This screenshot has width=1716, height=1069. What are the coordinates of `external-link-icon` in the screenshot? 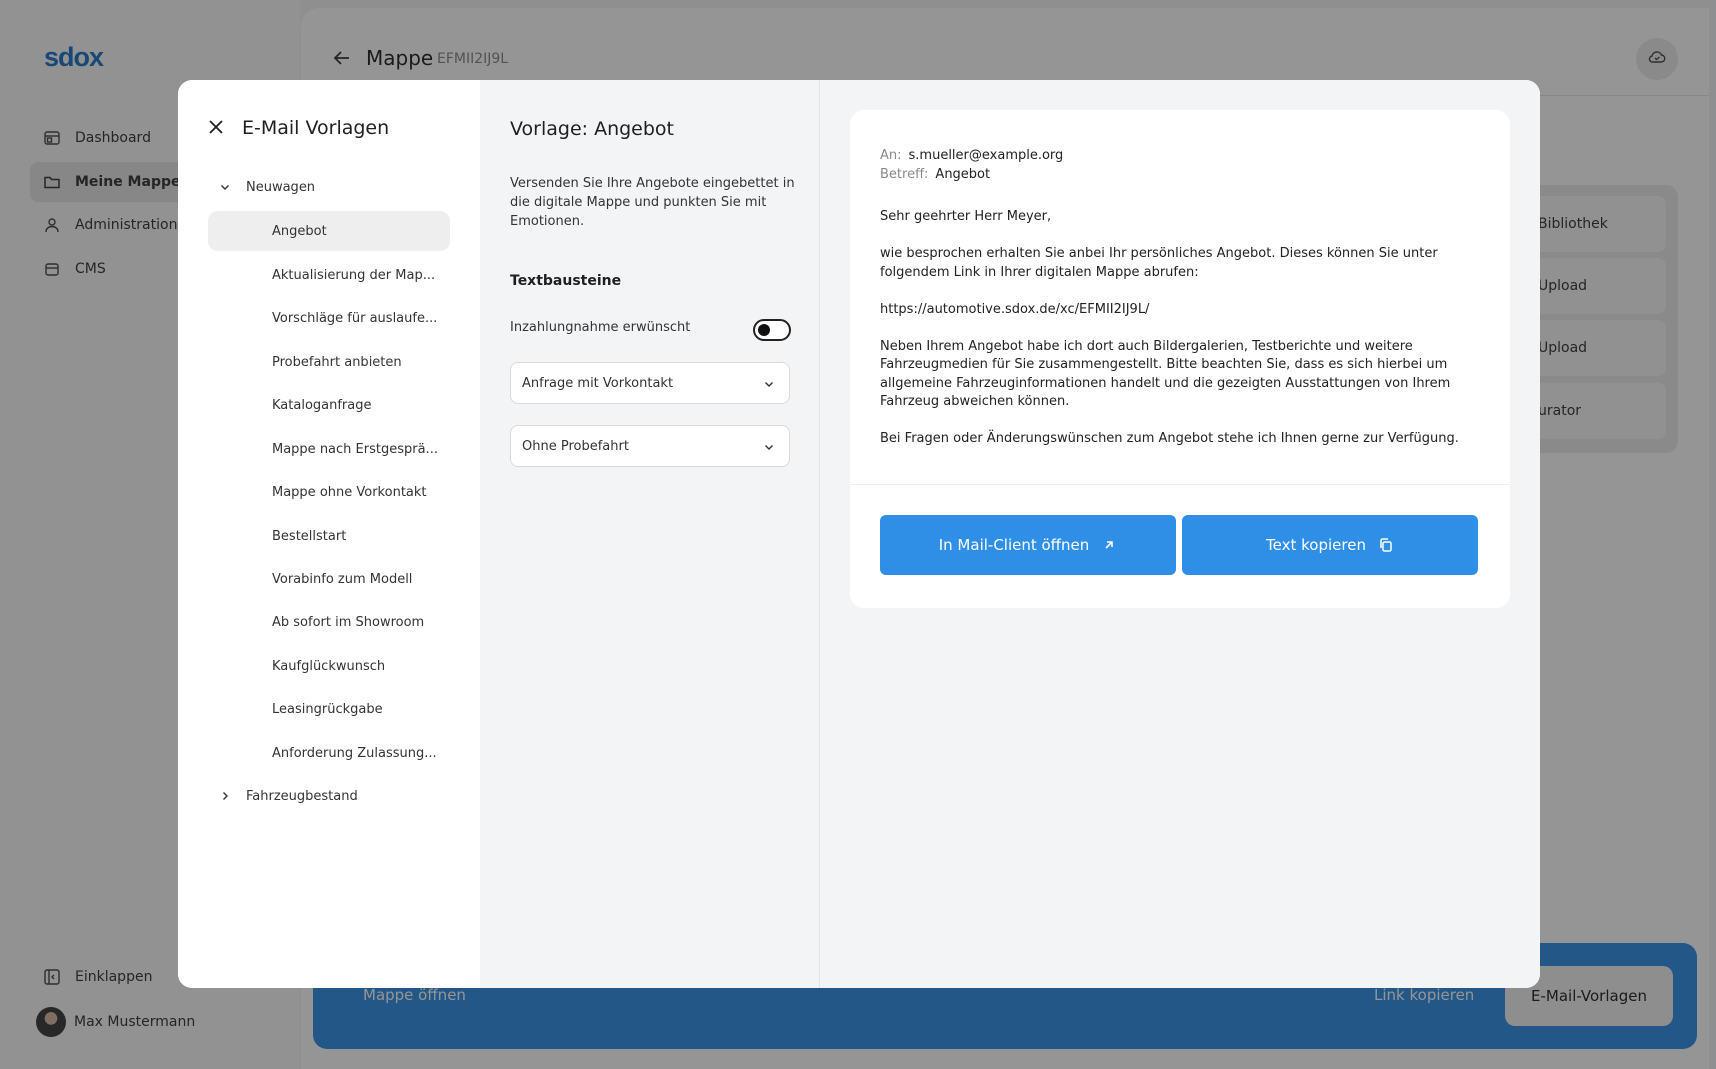 It's located at (1109, 545).